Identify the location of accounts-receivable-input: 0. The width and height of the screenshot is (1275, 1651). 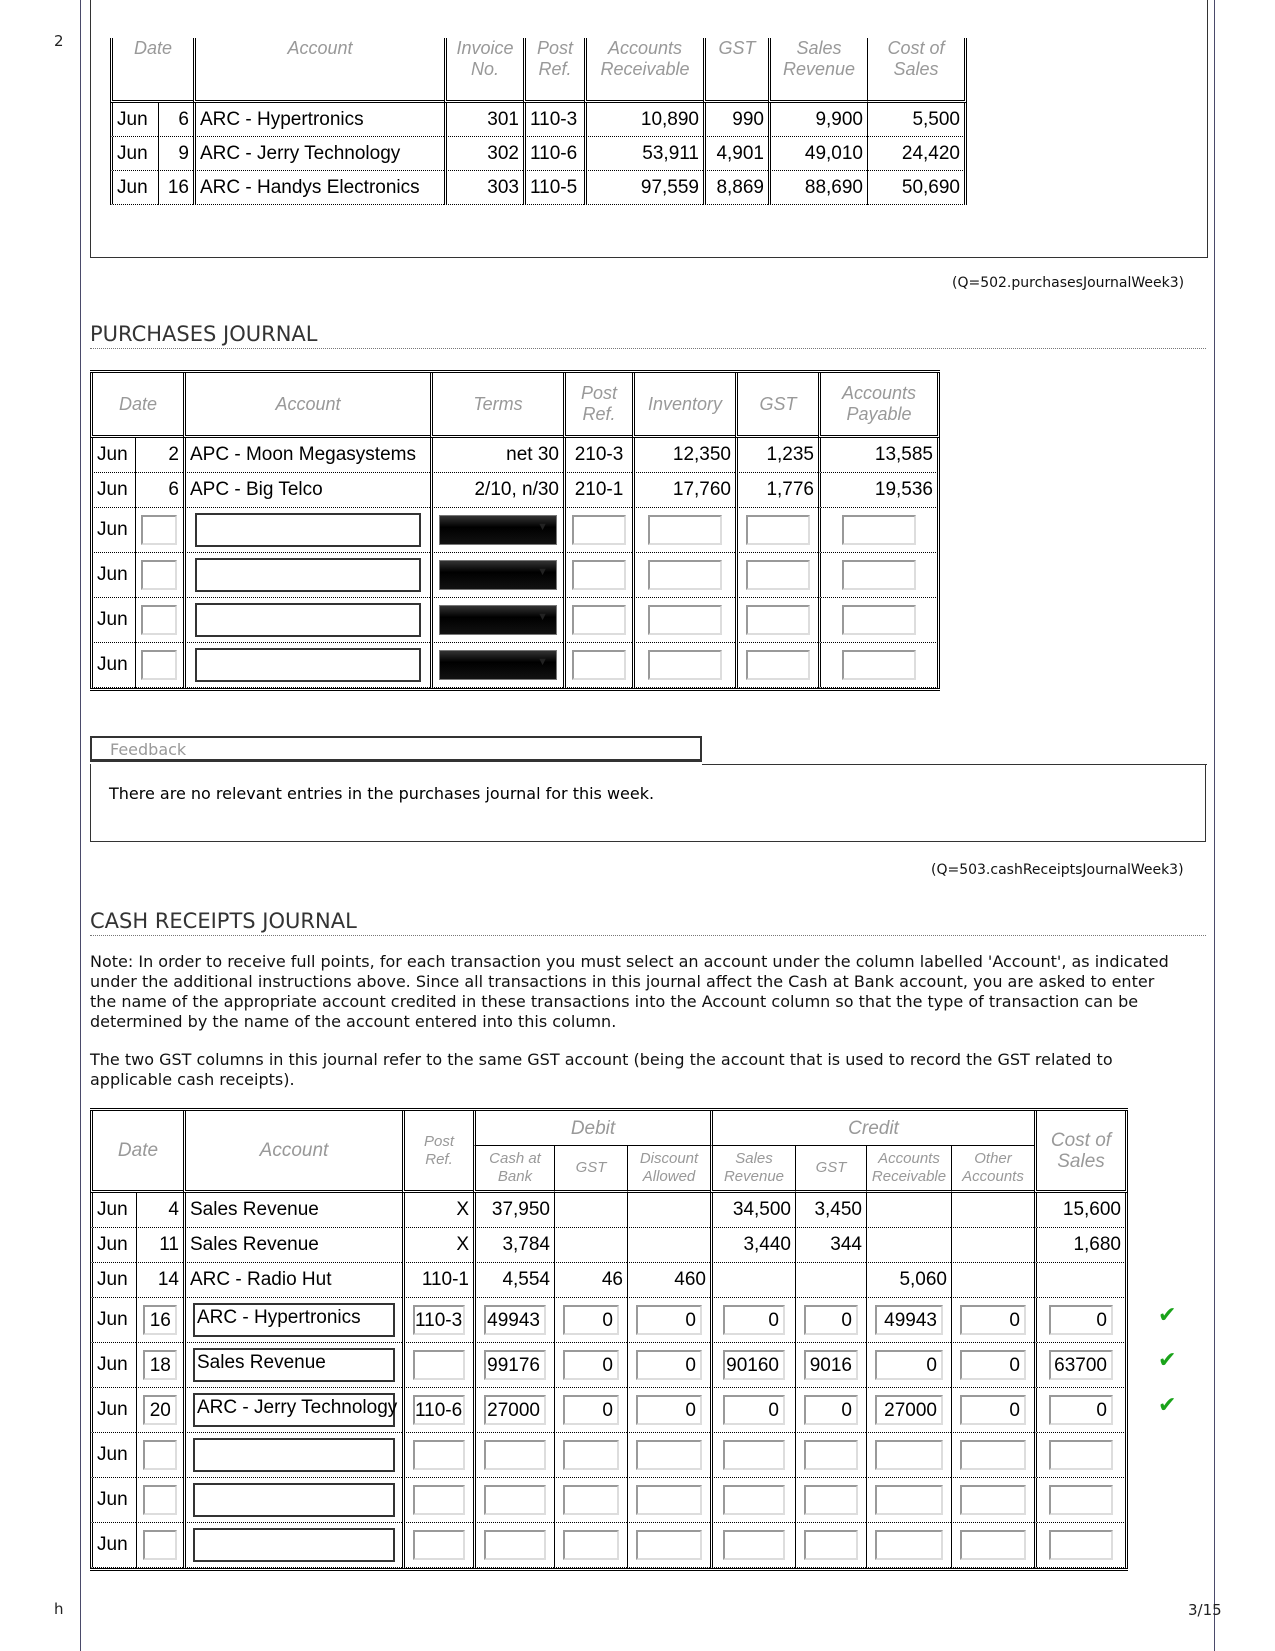
(909, 1365).